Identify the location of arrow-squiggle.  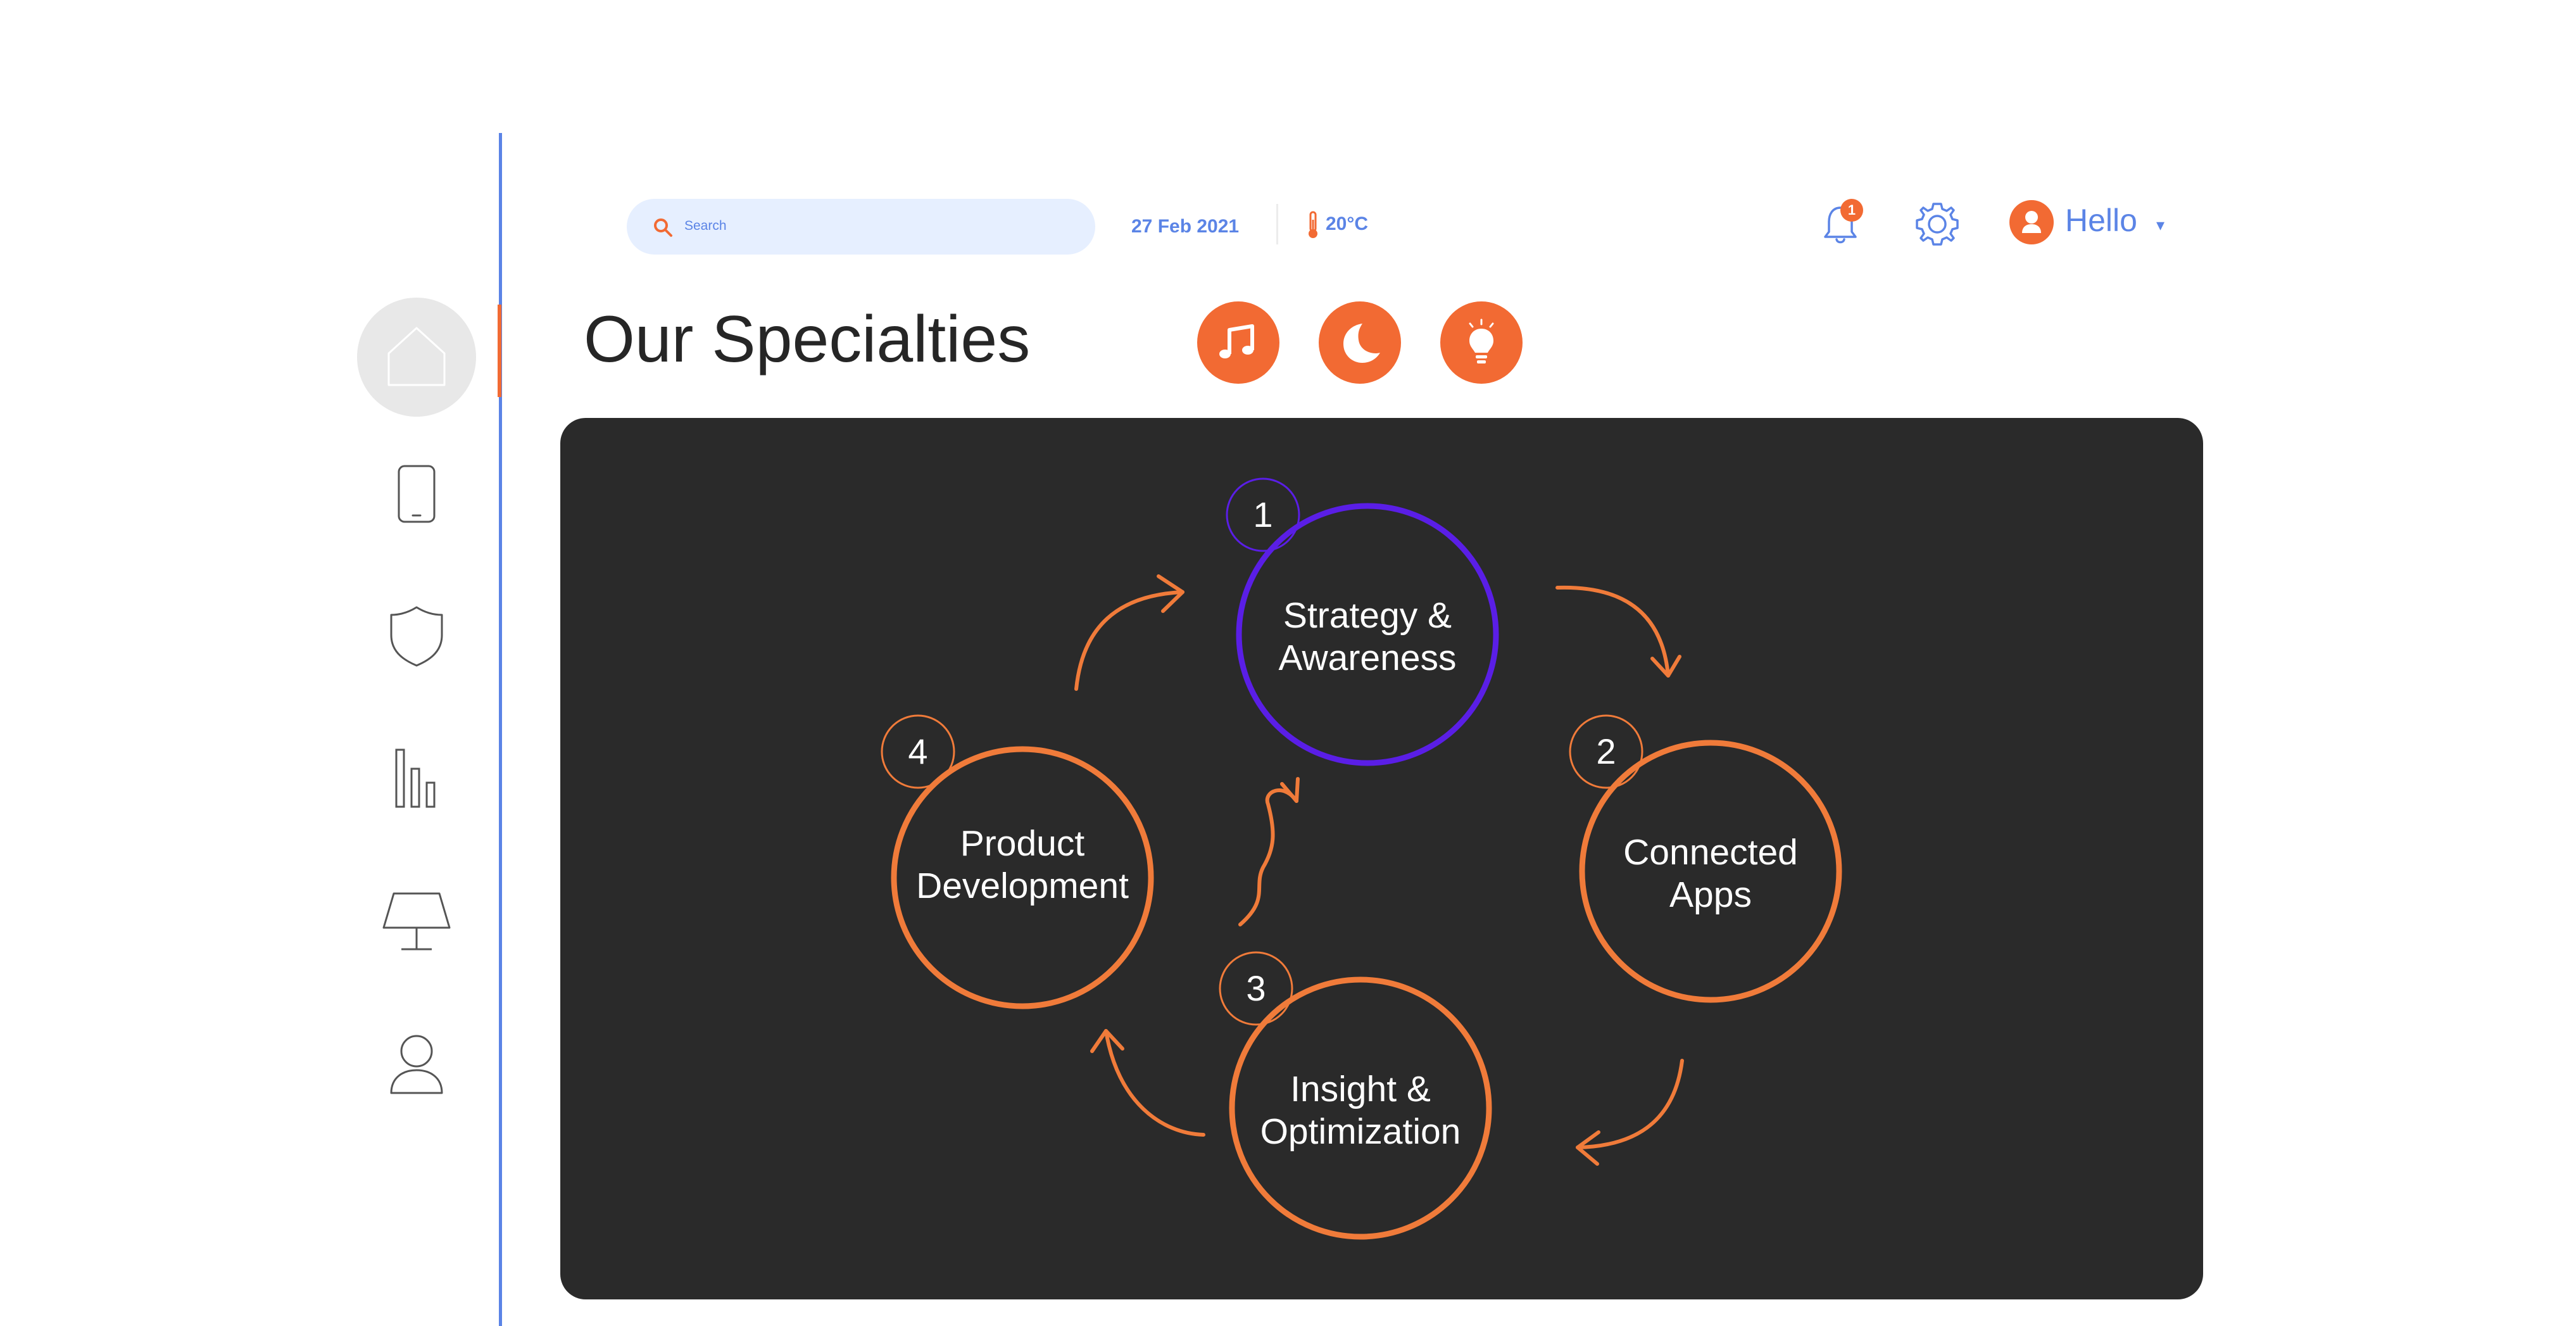
(1269, 851).